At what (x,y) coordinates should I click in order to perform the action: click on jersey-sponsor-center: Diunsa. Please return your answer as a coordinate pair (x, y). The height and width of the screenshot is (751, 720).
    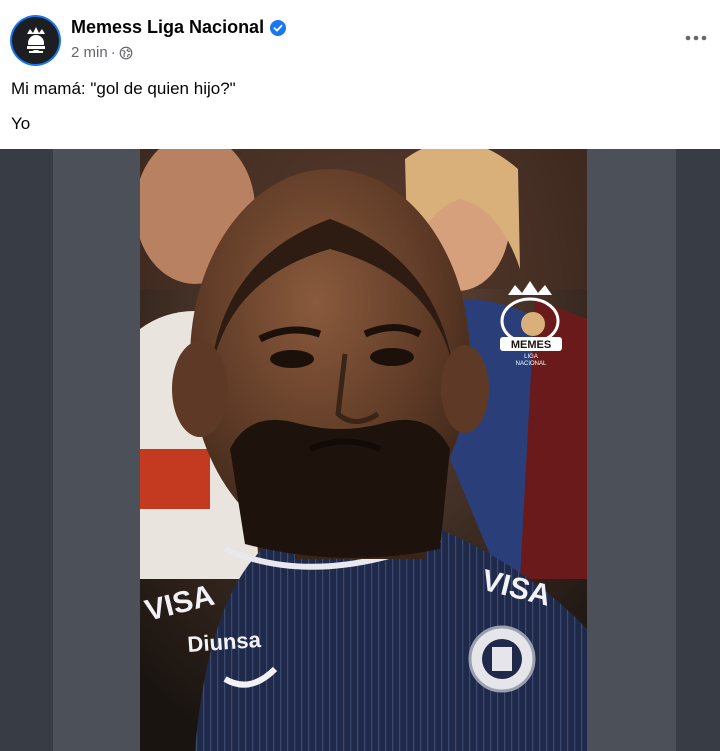
    Looking at the image, I should click on (225, 642).